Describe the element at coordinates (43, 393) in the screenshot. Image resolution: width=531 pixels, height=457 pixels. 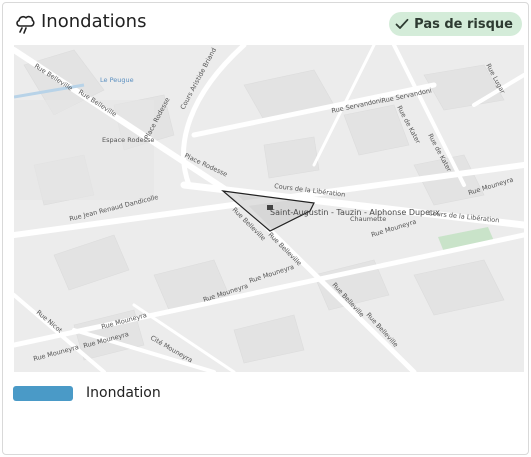
I see `legend-swatch` at that location.